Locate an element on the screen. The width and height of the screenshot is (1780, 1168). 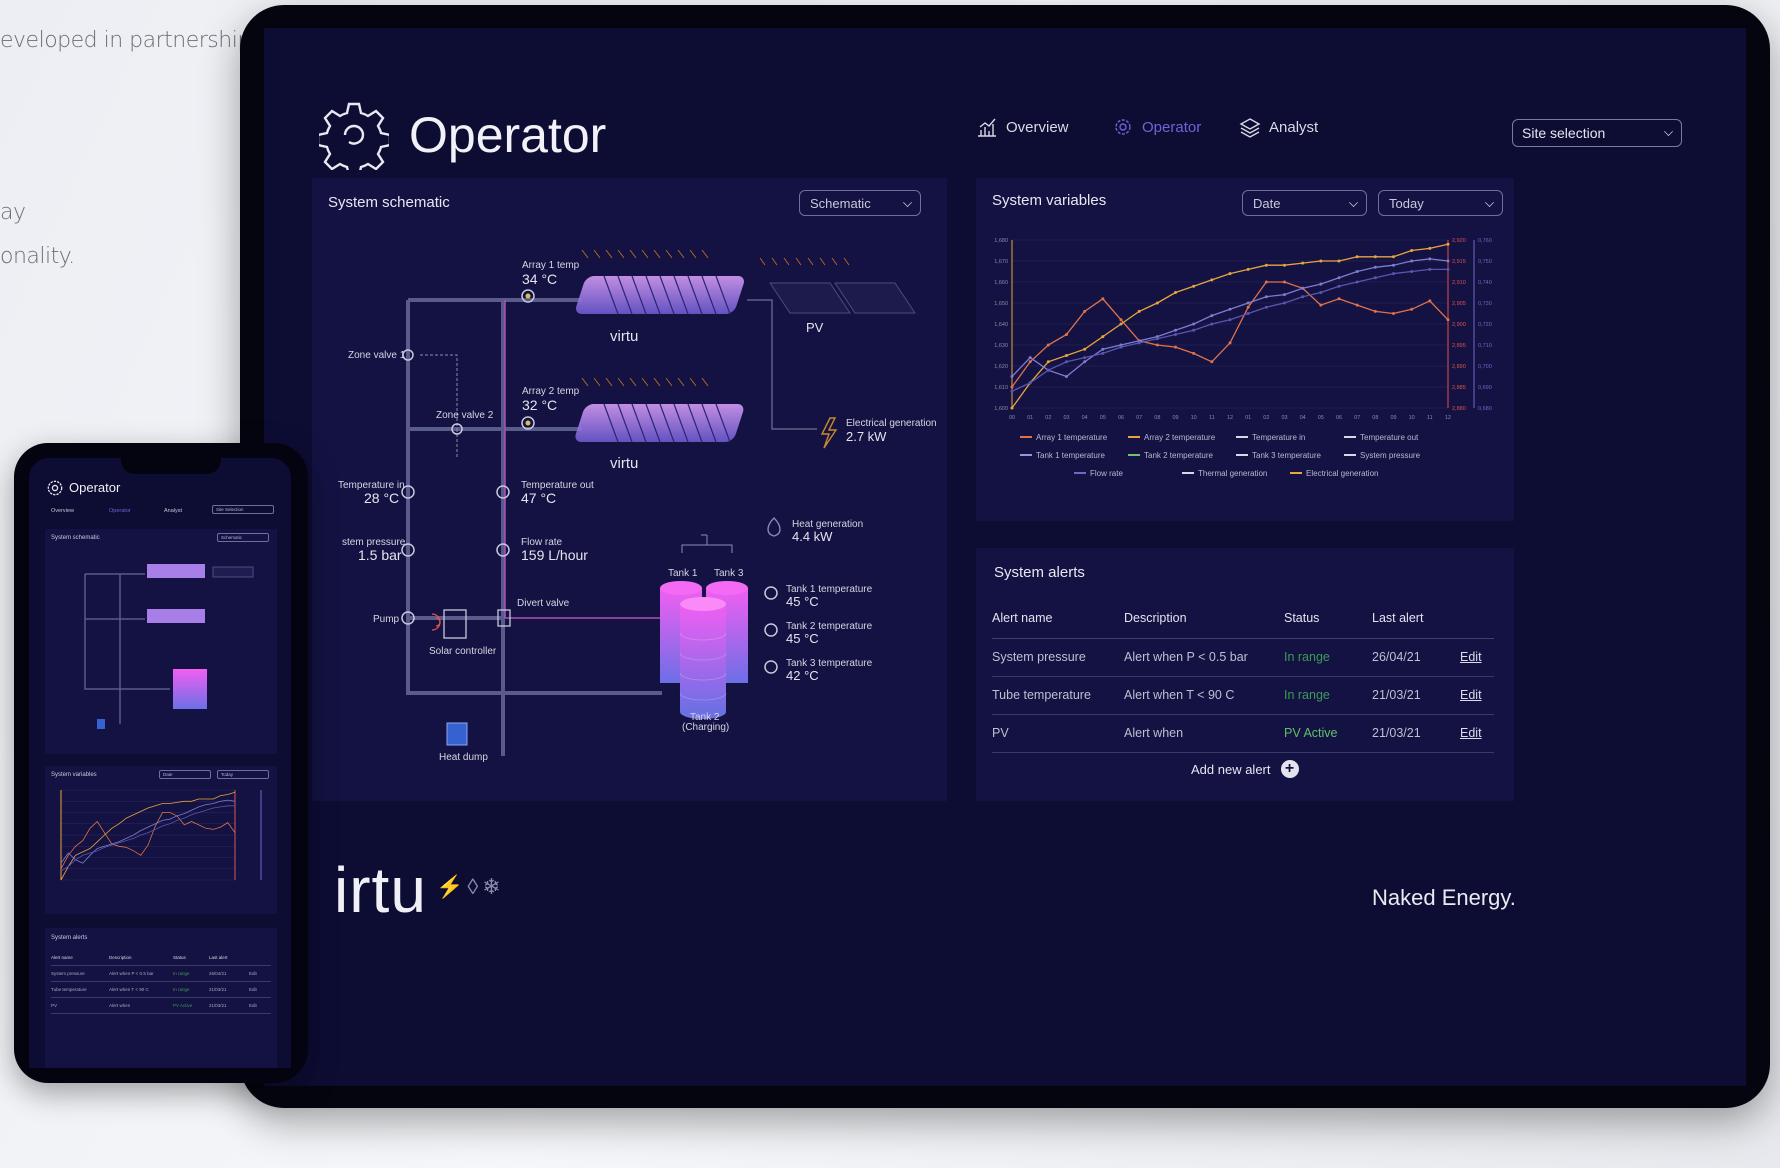
legend-label: Temperature in is located at coordinates (1278, 437).